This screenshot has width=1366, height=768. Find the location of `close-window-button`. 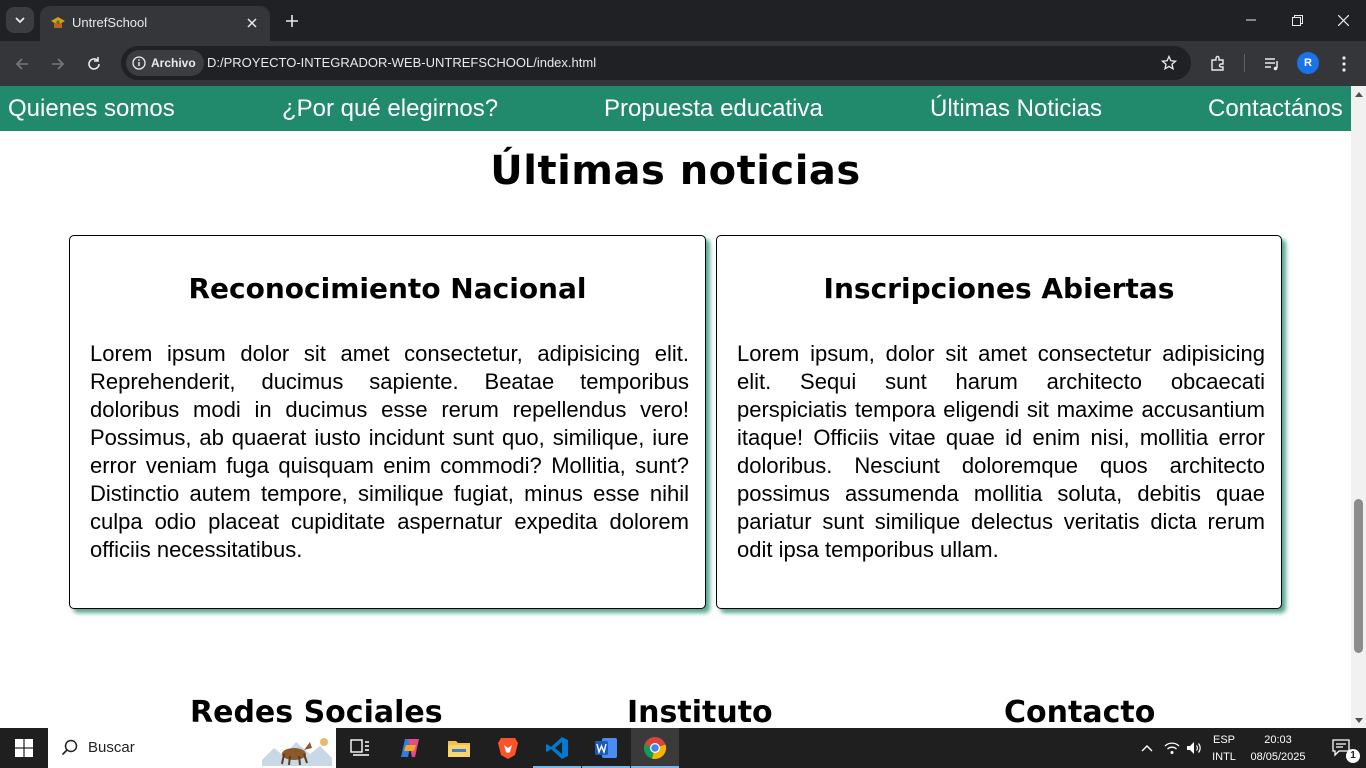

close-window-button is located at coordinates (1343, 20).